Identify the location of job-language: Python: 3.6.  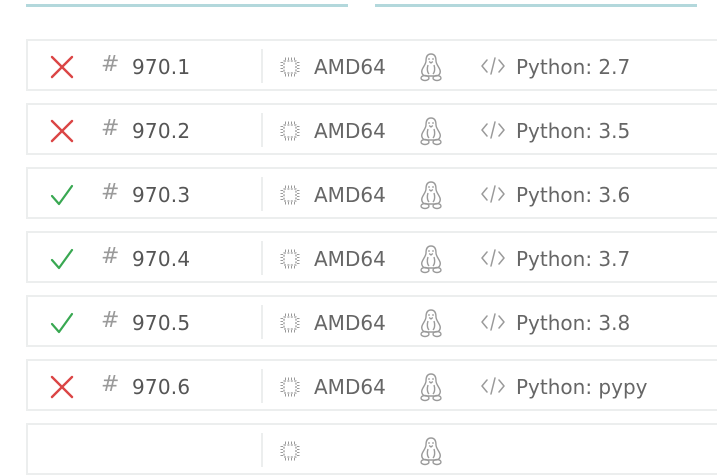
(573, 195).